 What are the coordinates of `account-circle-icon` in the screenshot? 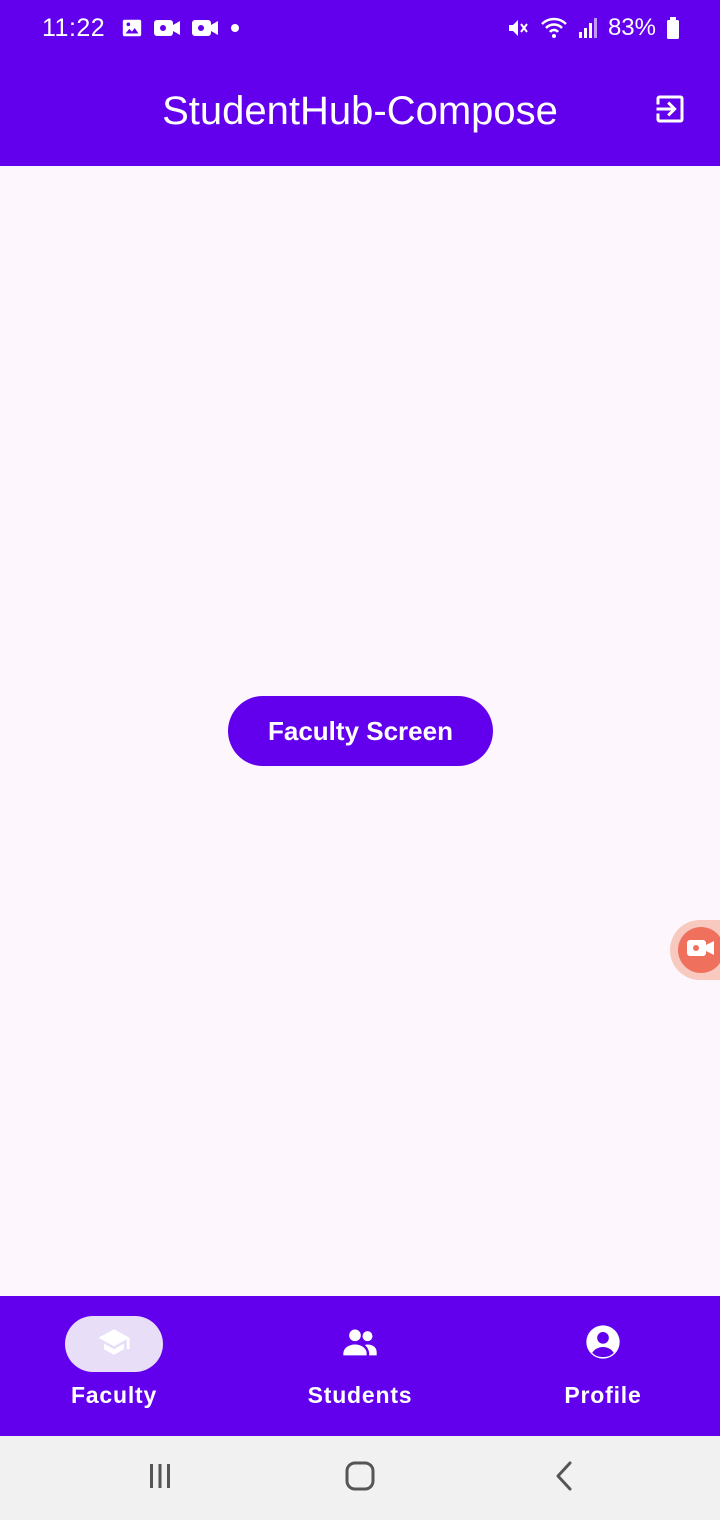 It's located at (603, 1344).